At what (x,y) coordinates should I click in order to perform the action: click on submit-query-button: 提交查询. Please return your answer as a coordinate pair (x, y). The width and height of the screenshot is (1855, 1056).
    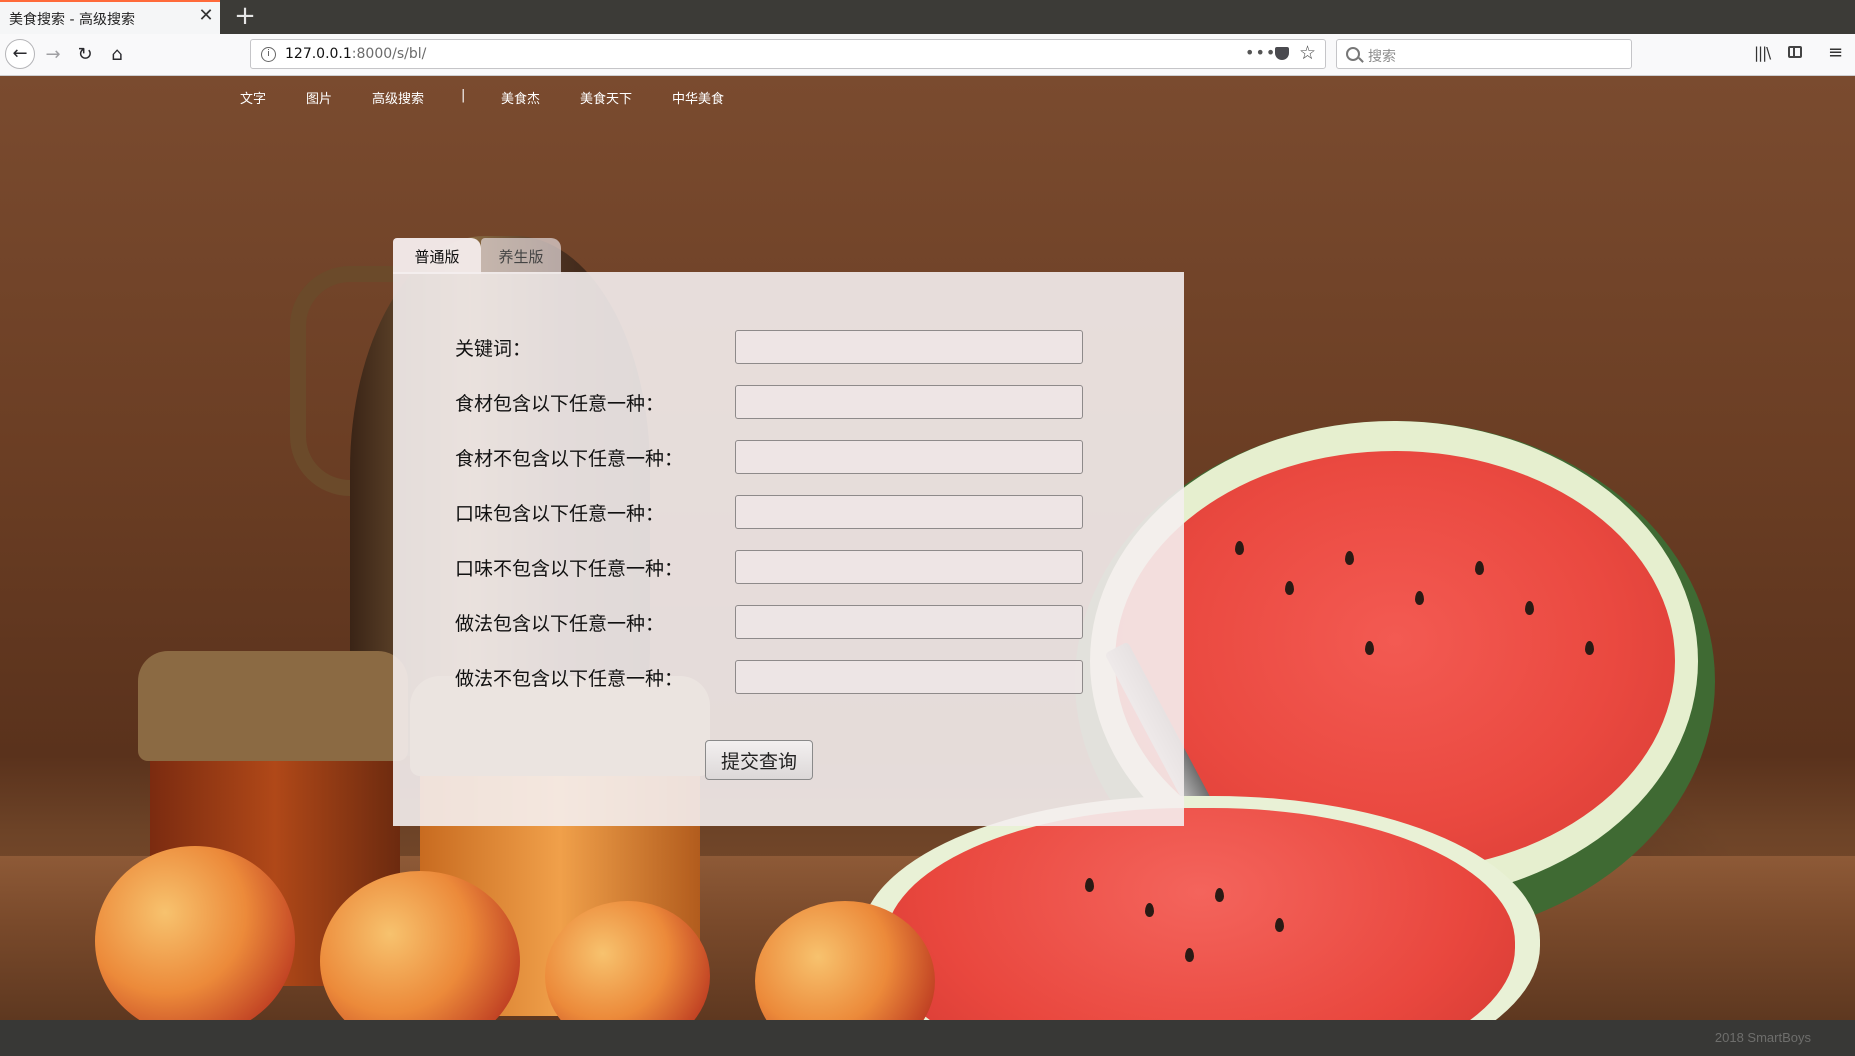
    Looking at the image, I should click on (759, 760).